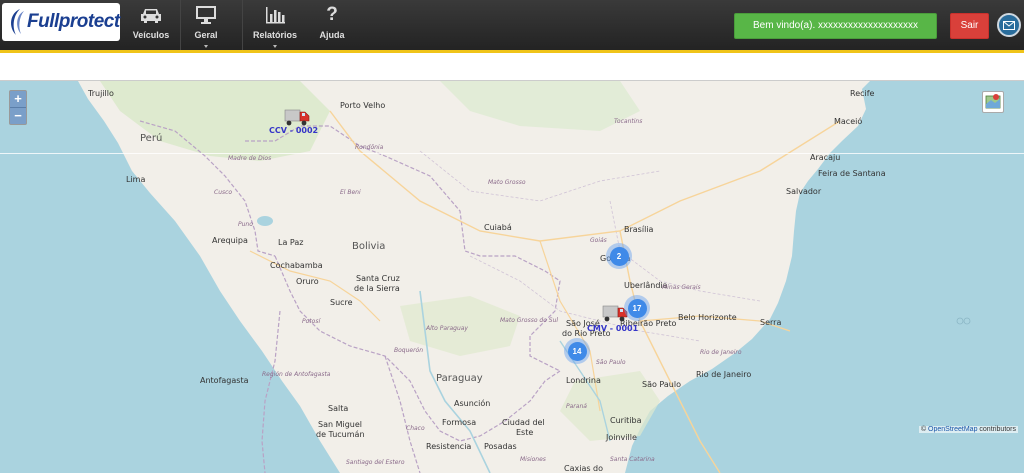 This screenshot has width=1024, height=473. What do you see at coordinates (274, 35) in the screenshot?
I see `nav-relatorios-label: Relatórios` at bounding box center [274, 35].